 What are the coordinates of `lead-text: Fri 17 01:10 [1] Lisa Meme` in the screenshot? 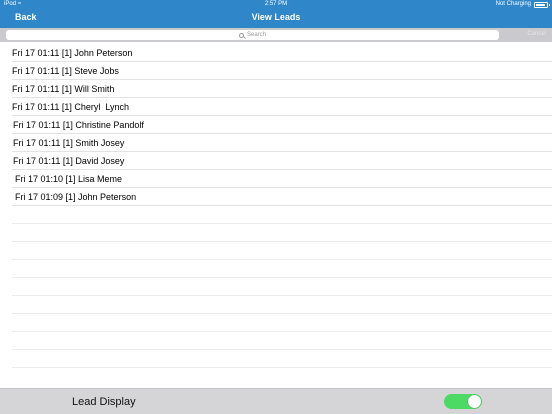 It's located at (69, 179).